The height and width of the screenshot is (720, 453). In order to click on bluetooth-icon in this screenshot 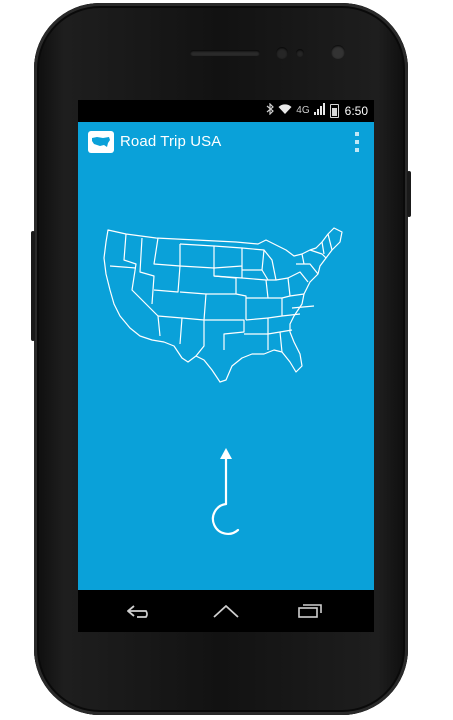, I will do `click(270, 111)`.